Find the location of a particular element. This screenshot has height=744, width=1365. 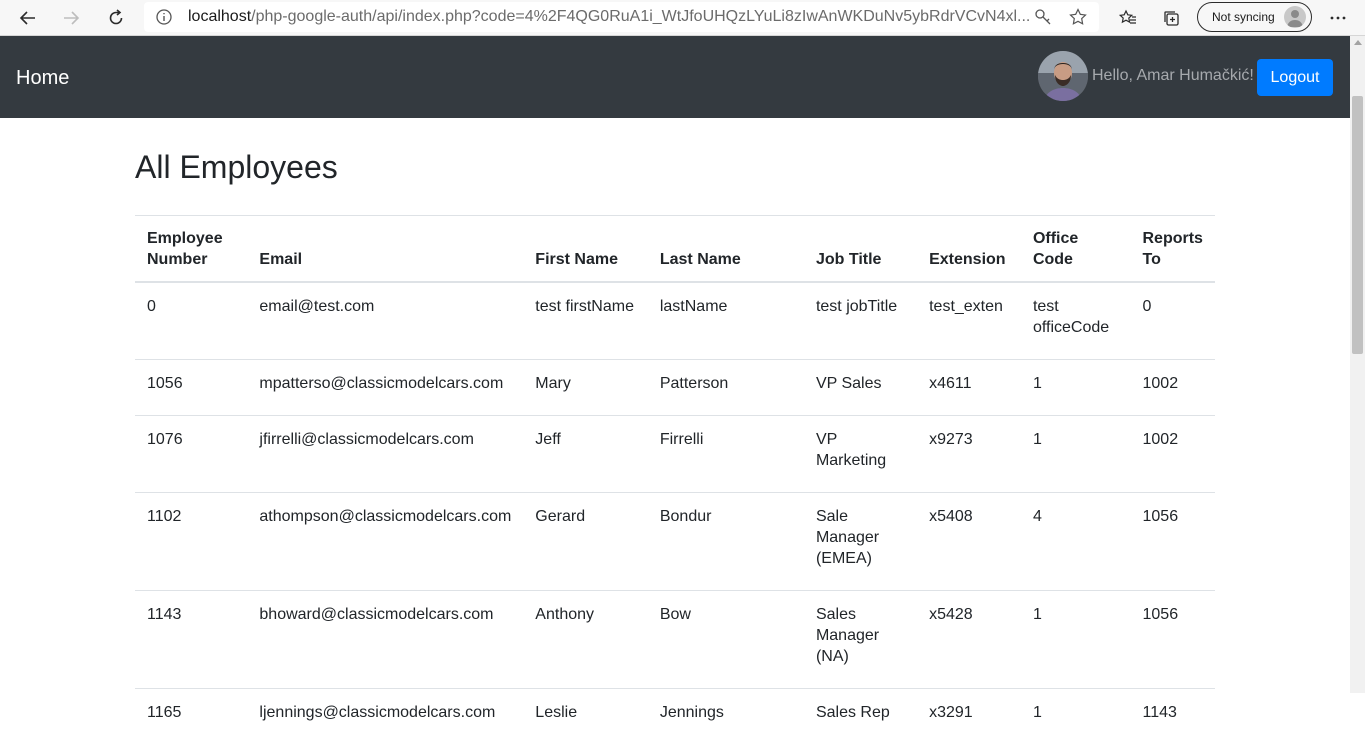

cell-office-code: 4 is located at coordinates (1076, 542).